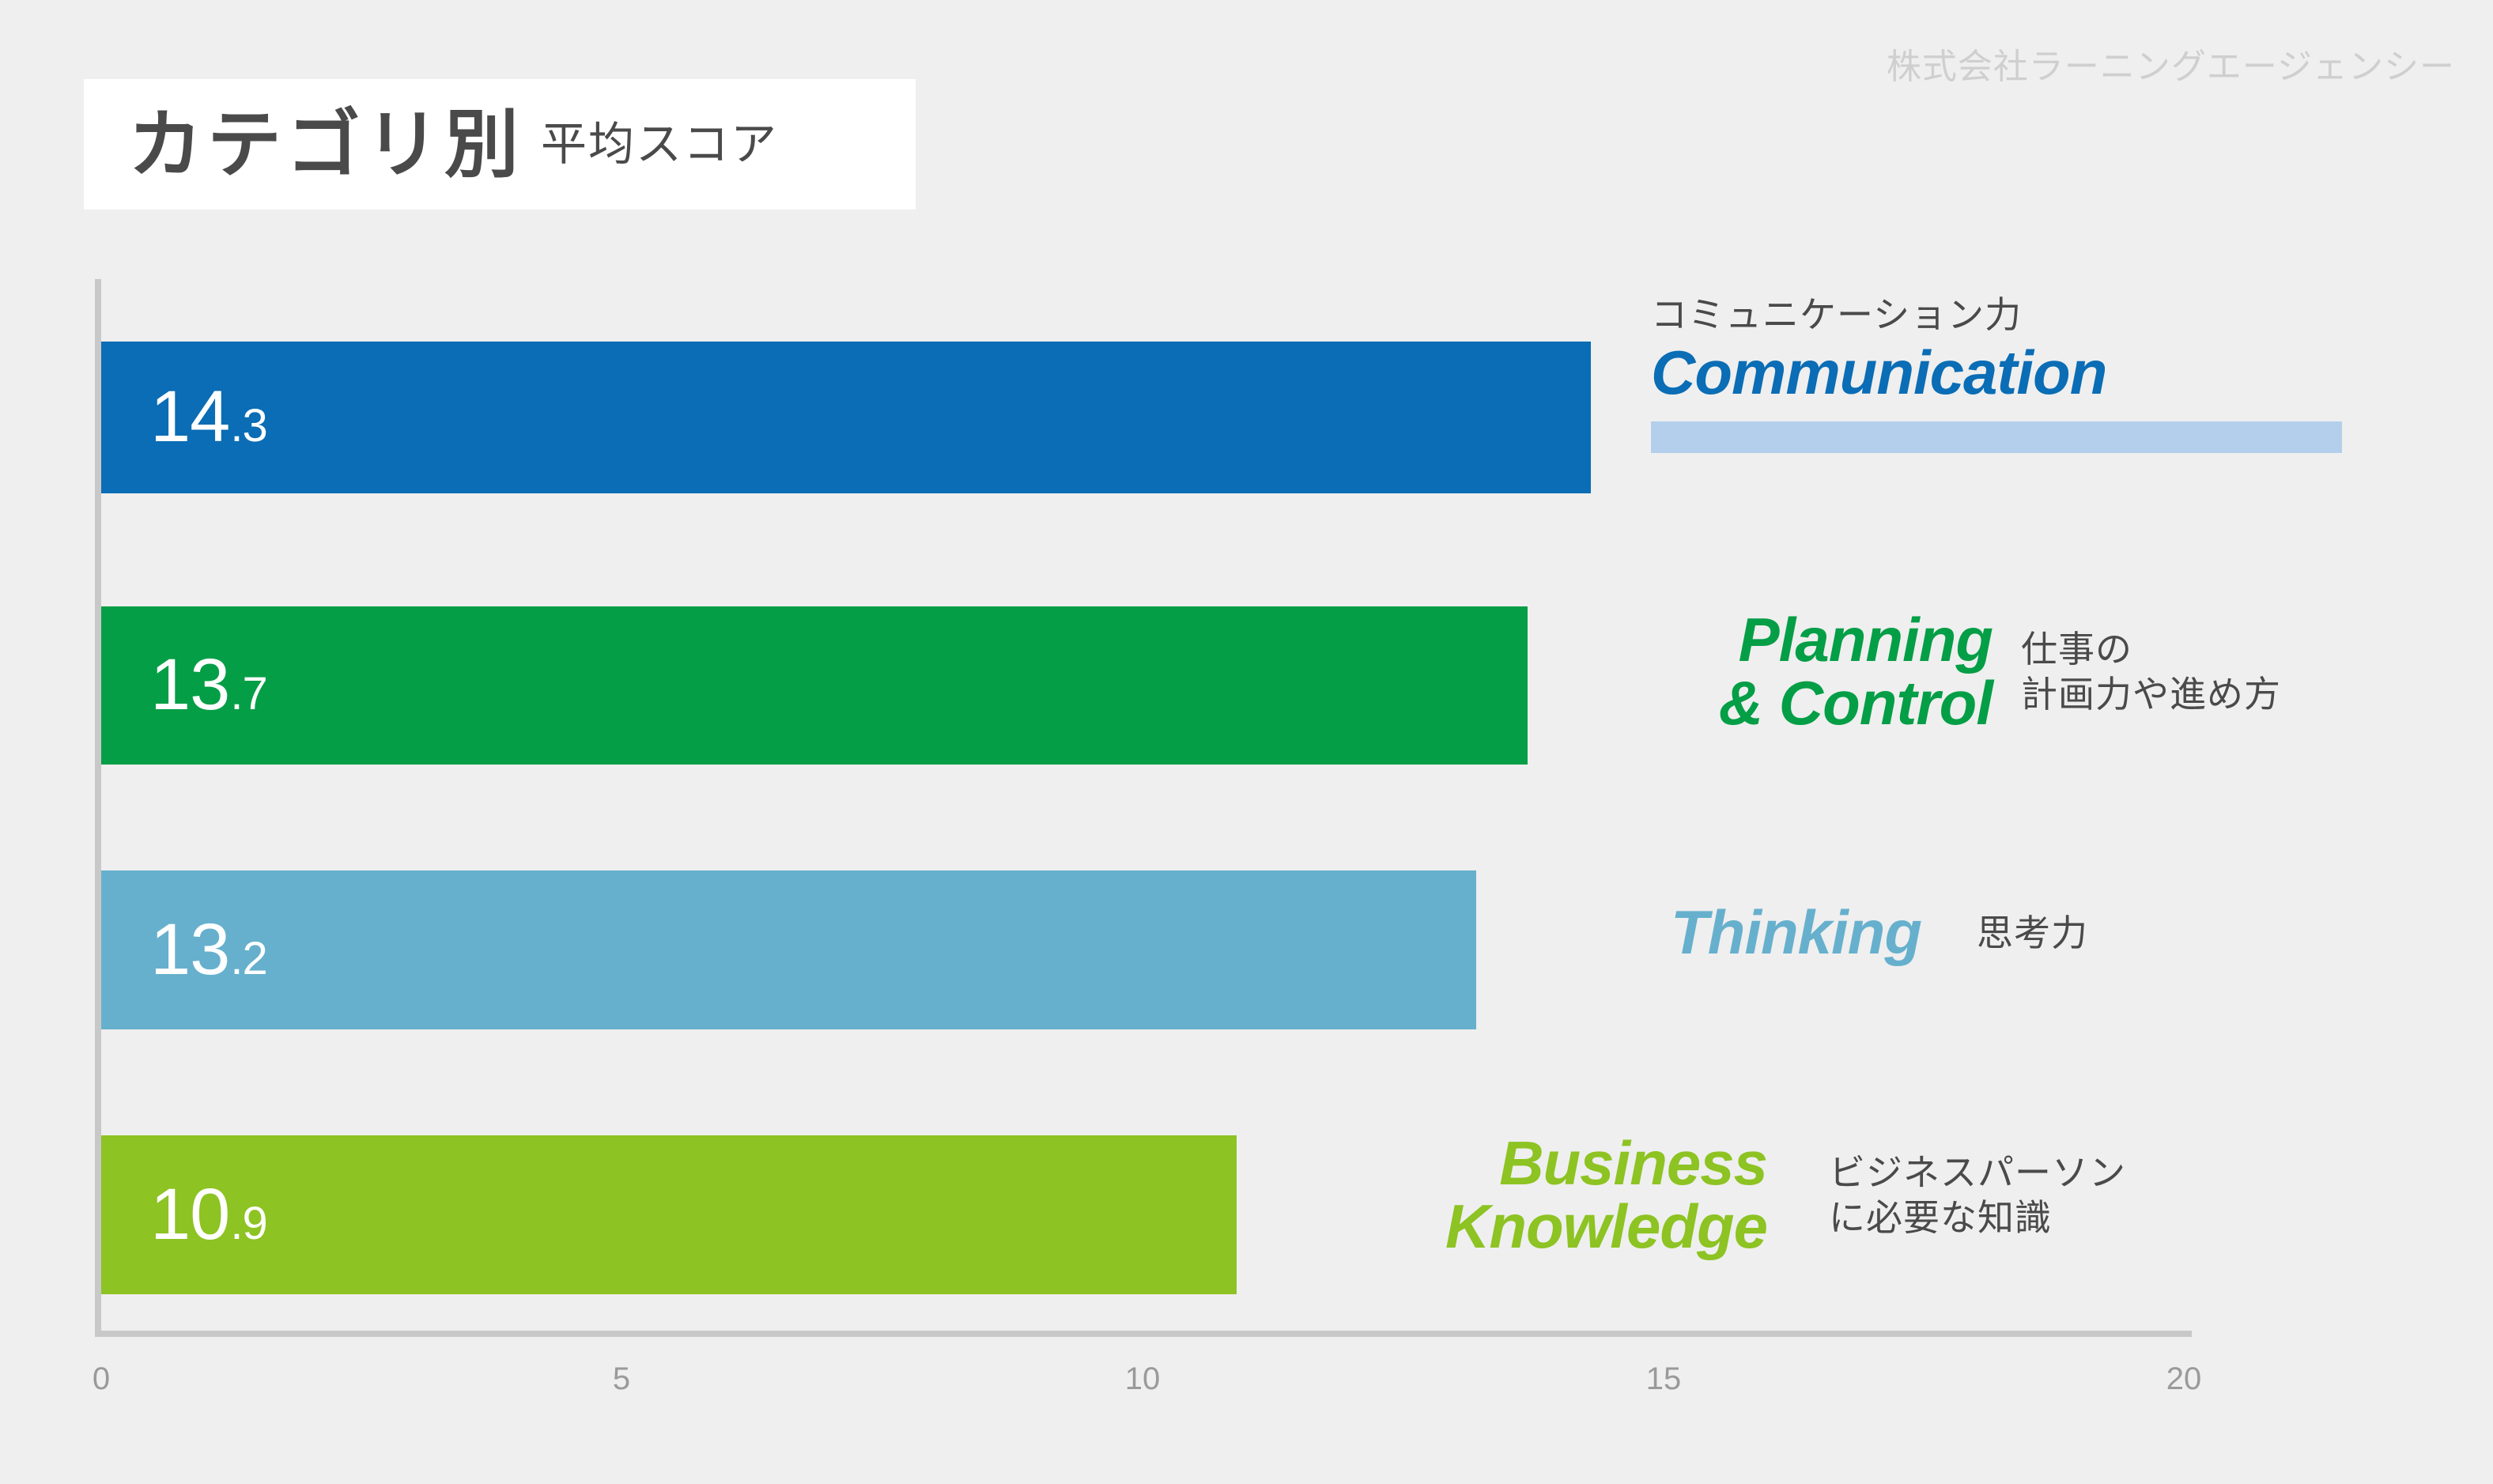  I want to click on category-jp-thinking: 思考力, so click(2033, 932).